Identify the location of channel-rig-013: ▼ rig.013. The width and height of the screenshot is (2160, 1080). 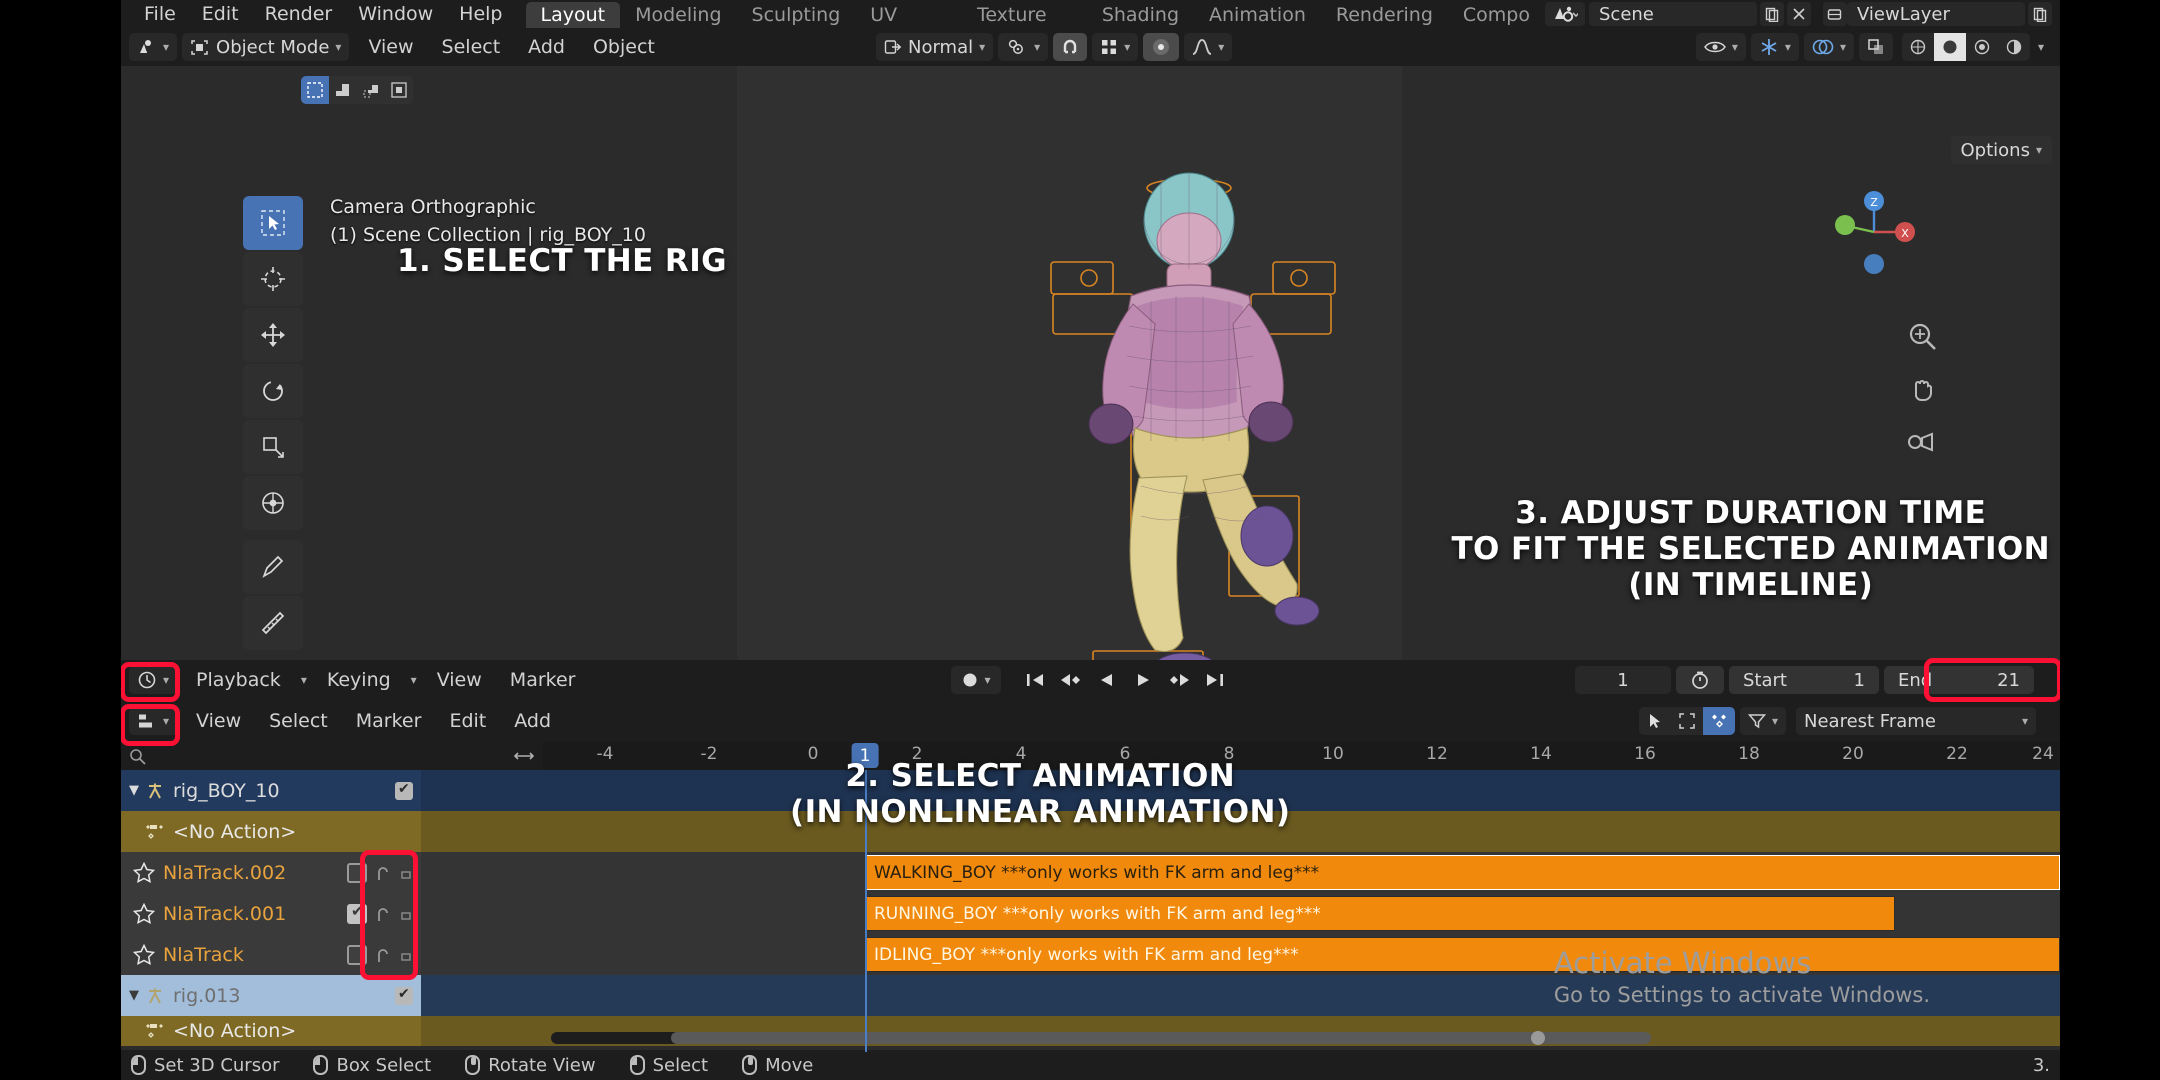
(271, 995).